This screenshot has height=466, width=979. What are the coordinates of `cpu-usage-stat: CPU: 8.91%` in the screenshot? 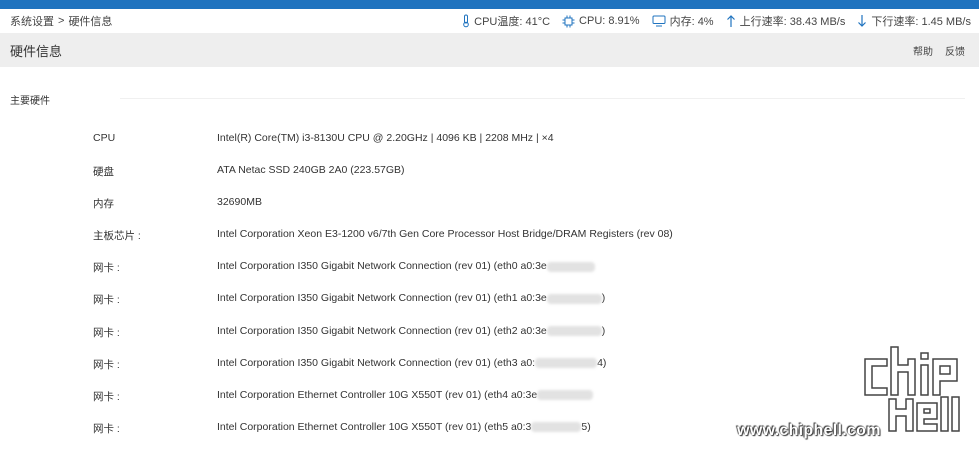 It's located at (601, 21).